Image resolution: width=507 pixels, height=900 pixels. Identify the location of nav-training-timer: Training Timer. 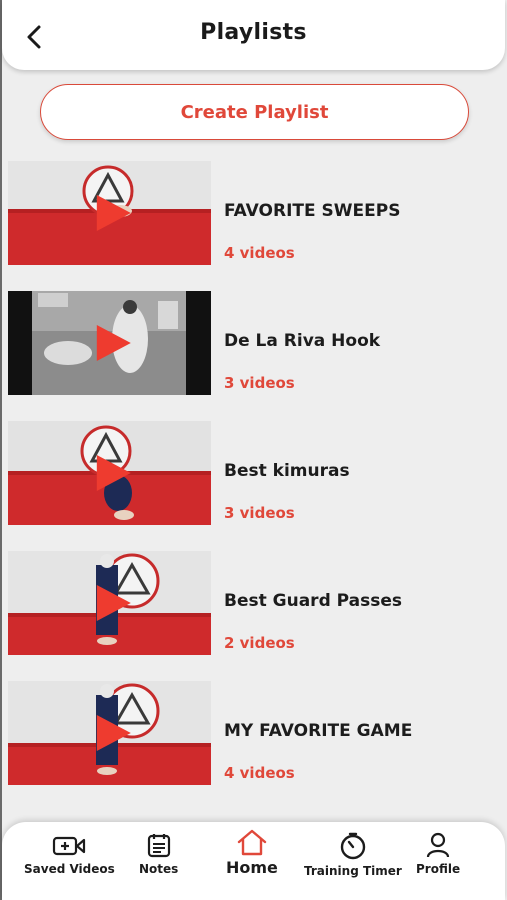
(353, 855).